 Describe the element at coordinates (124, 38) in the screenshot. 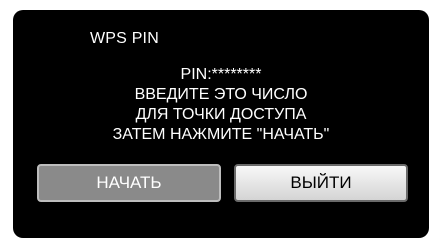

I see `screen-title: WPS PIN` at that location.